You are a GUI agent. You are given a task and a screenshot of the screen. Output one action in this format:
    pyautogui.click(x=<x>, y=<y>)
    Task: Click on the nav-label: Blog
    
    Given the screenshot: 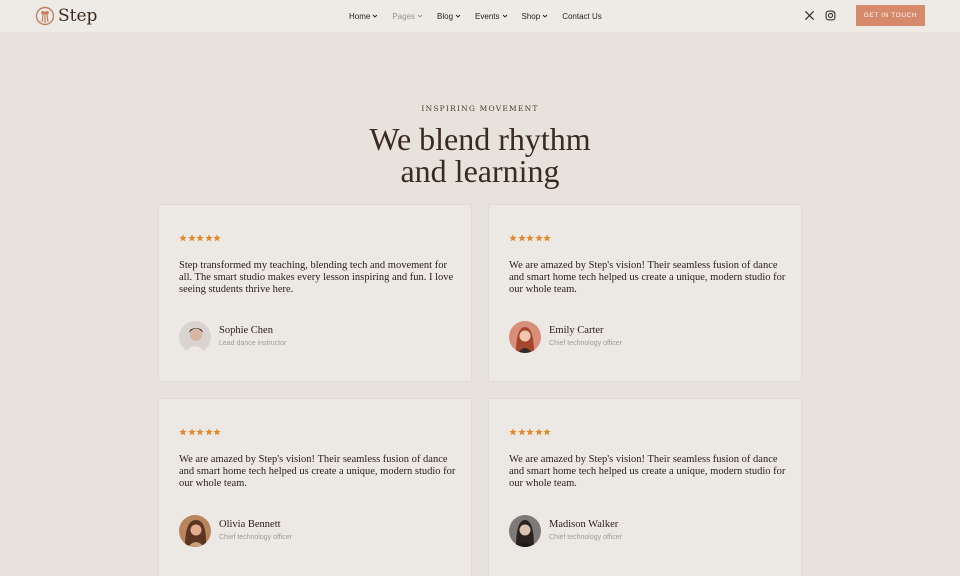 What is the action you would take?
    pyautogui.click(x=445, y=16)
    